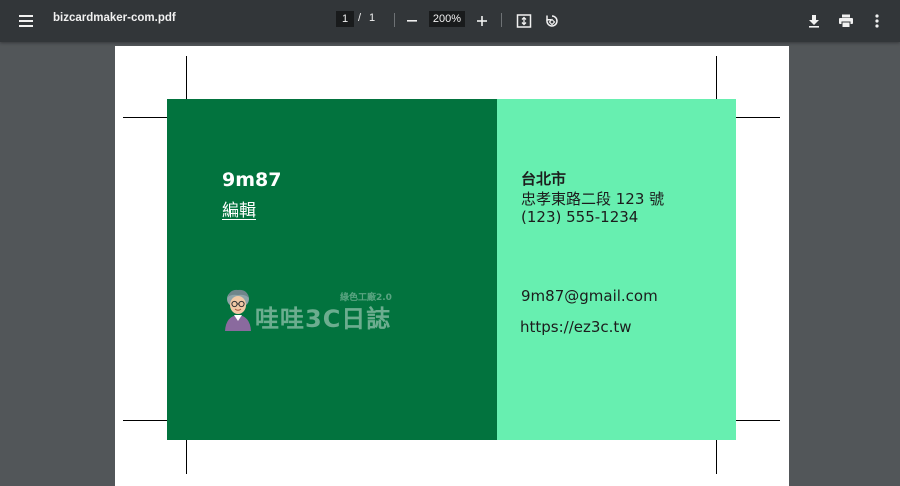  What do you see at coordinates (372, 18) in the screenshot?
I see `page-total: 1` at bounding box center [372, 18].